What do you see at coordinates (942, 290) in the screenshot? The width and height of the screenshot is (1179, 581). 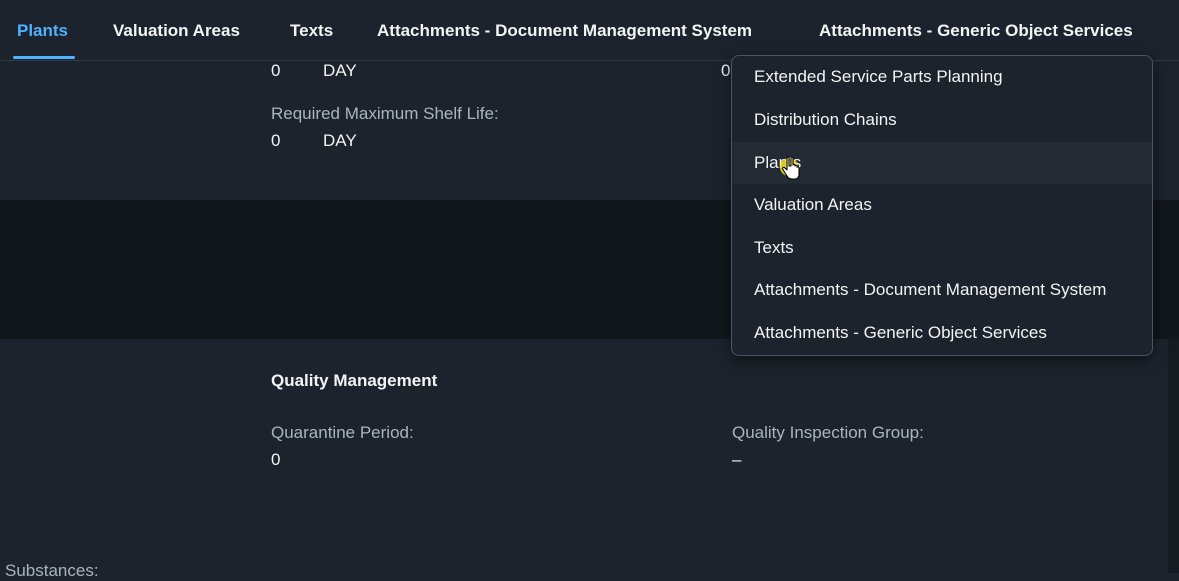 I see `menu-item-attachments-dms: Attachments - Document Management System` at bounding box center [942, 290].